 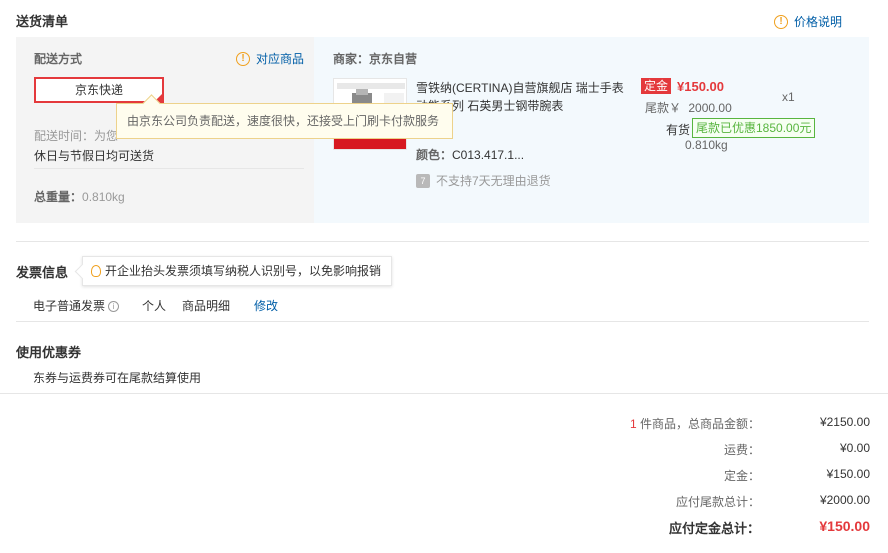 I want to click on summary-deposit-total-label: 应付定金总计：, so click(x=714, y=528).